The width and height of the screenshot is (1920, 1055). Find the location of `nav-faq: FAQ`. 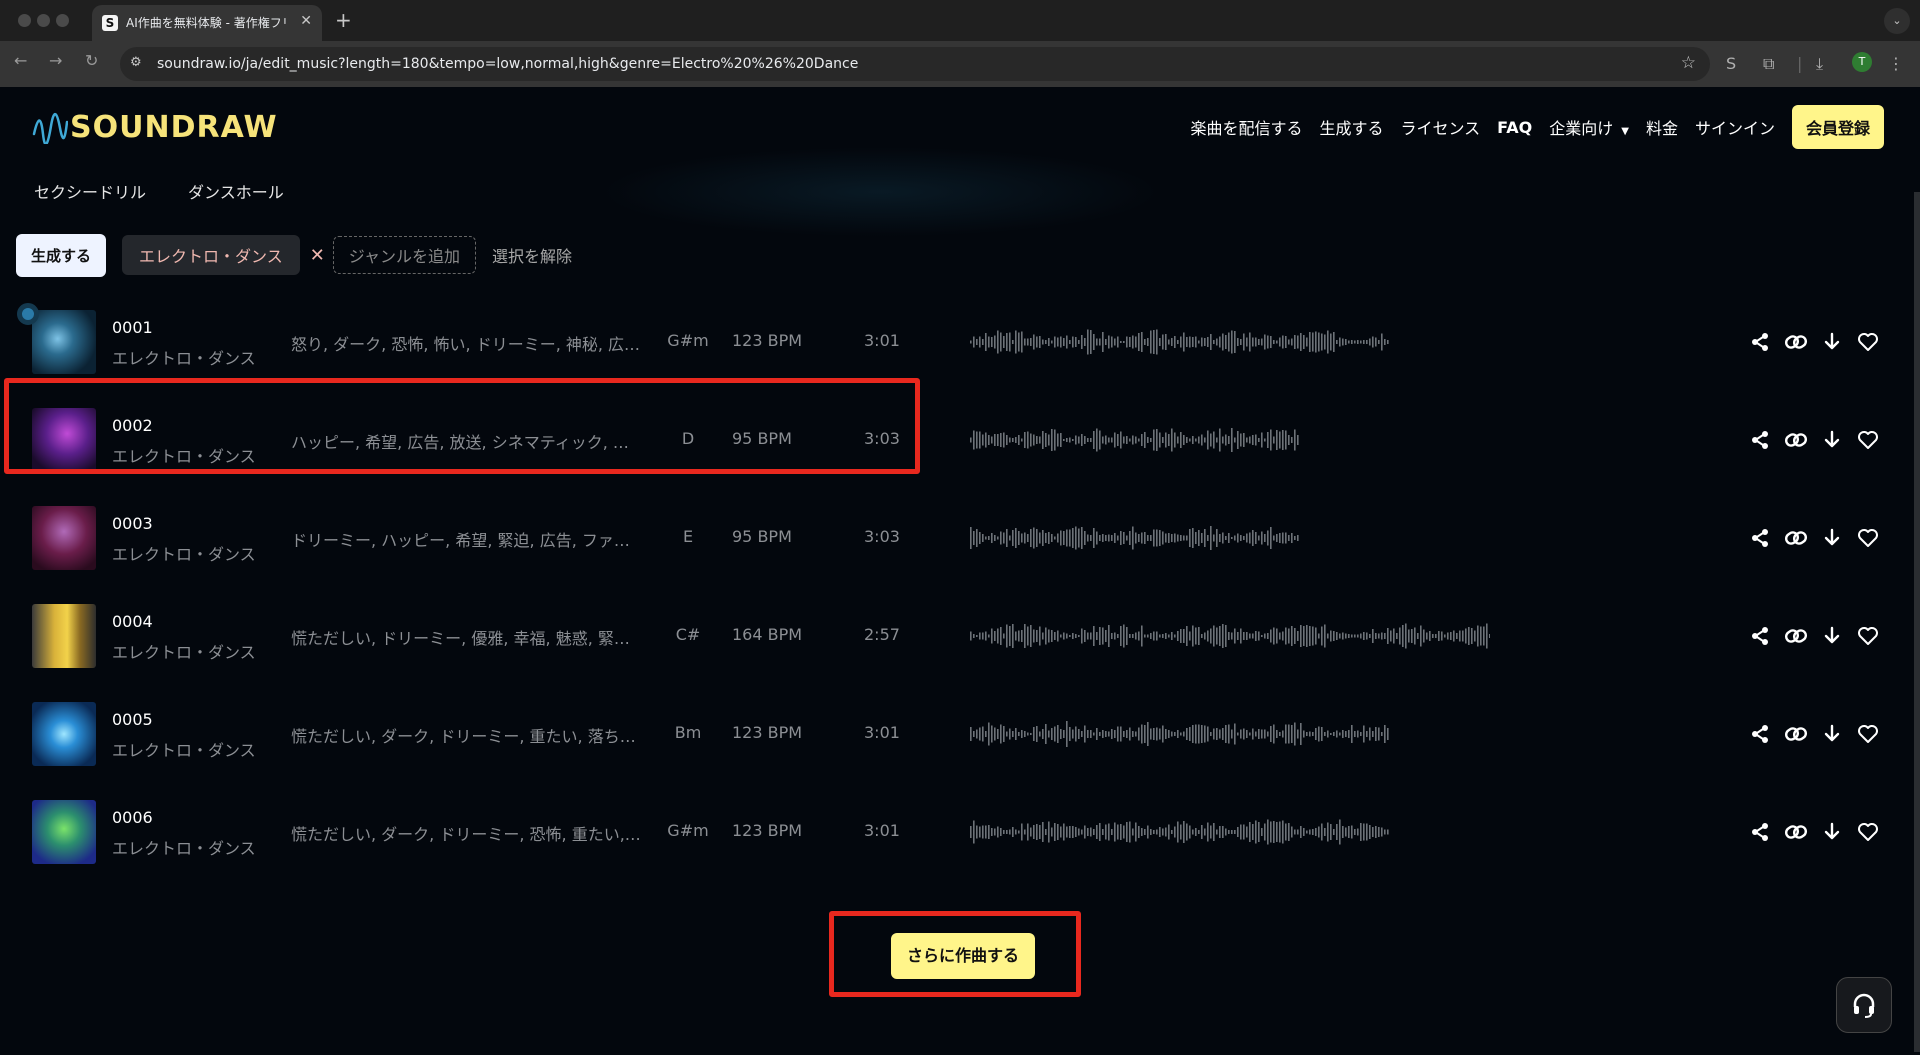

nav-faq: FAQ is located at coordinates (1514, 127).